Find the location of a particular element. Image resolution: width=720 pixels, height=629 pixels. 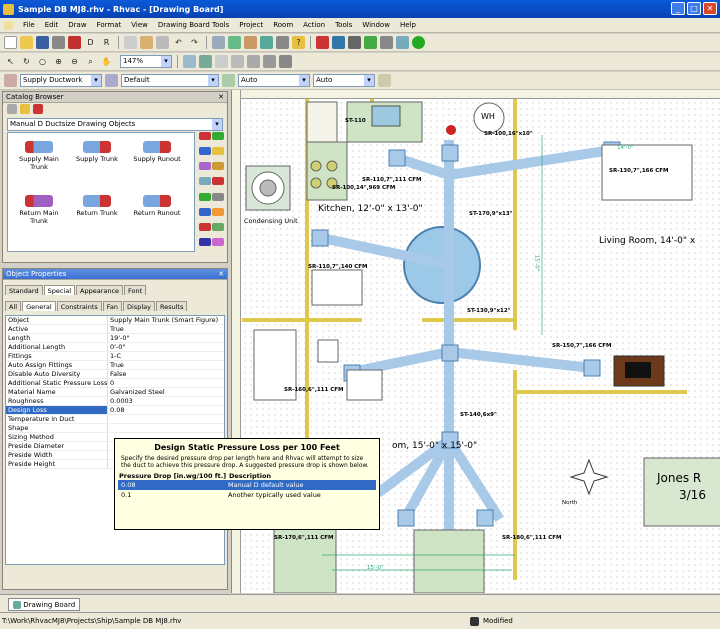

maximize-button: □ is located at coordinates (694, 8).